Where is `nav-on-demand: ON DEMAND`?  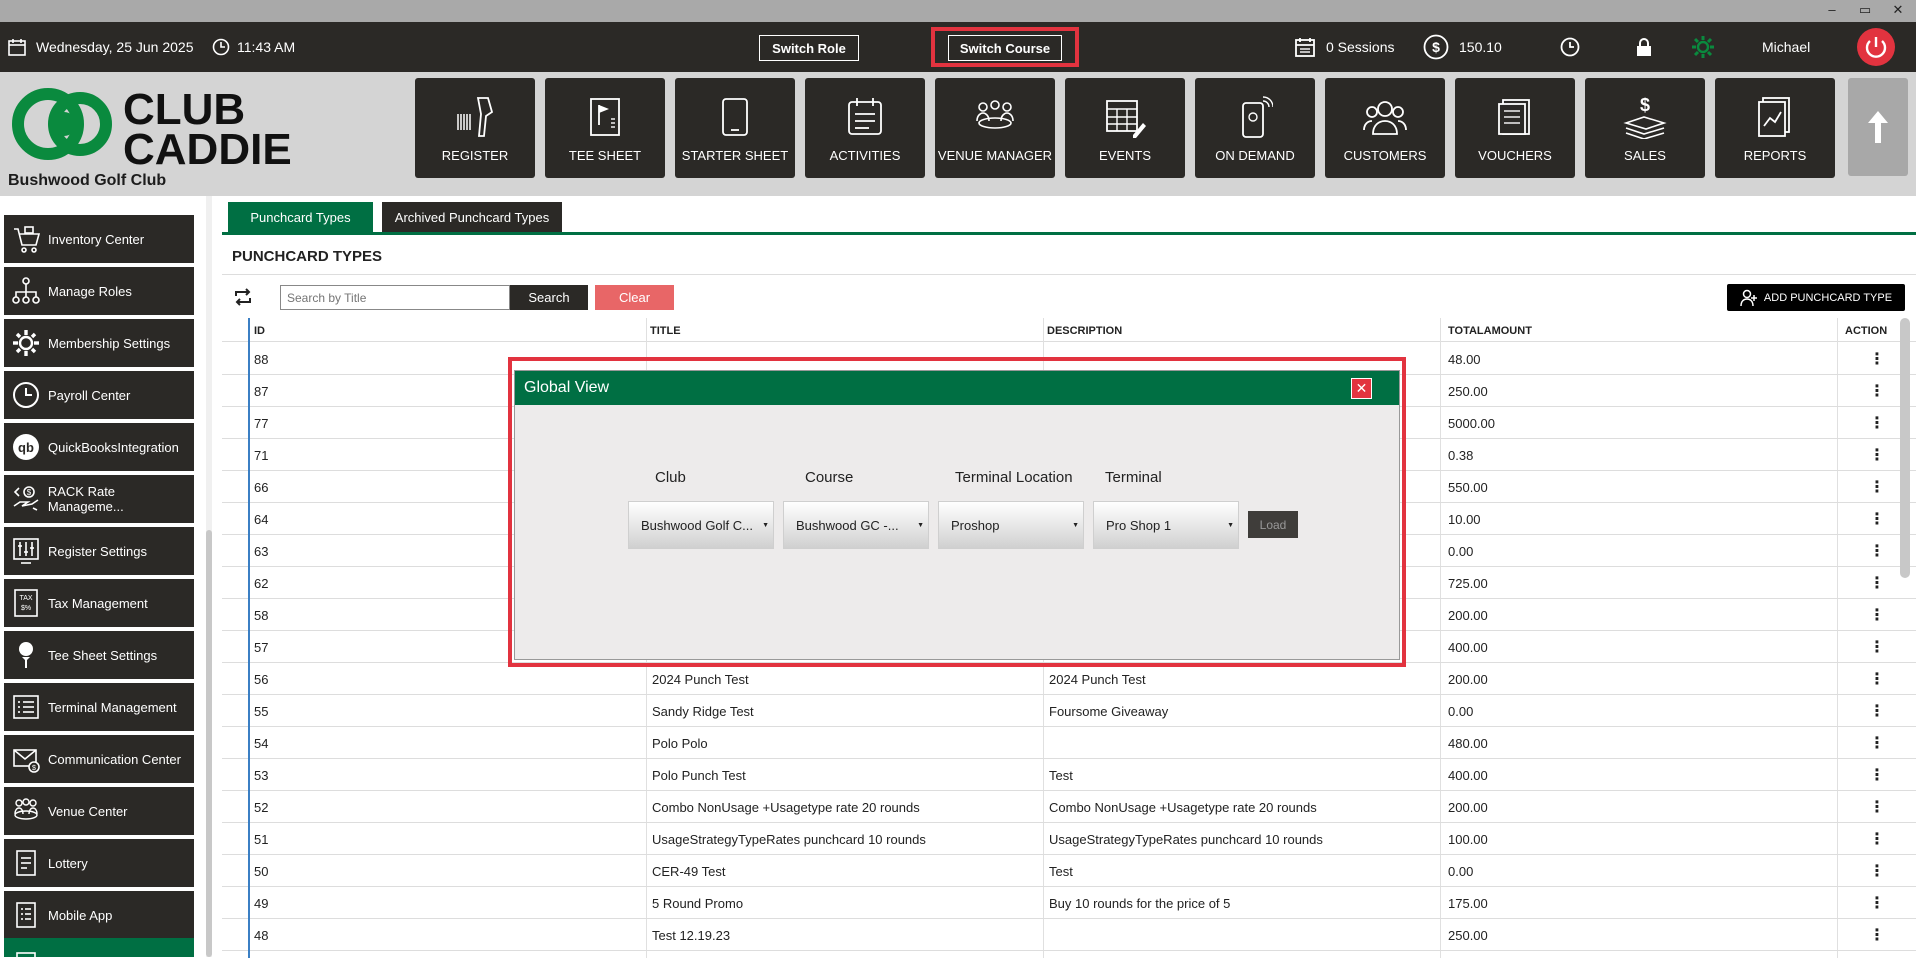 nav-on-demand: ON DEMAND is located at coordinates (1255, 128).